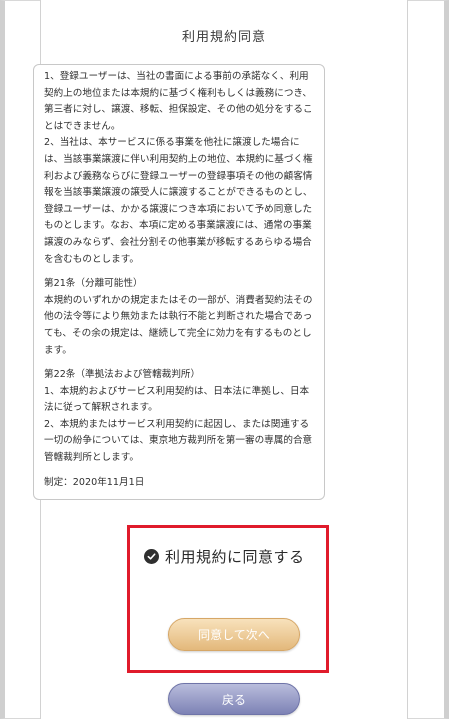 The width and height of the screenshot is (449, 719). I want to click on terms-article-heading: 第22条（準拠法および管轄裁判所）, so click(122, 375).